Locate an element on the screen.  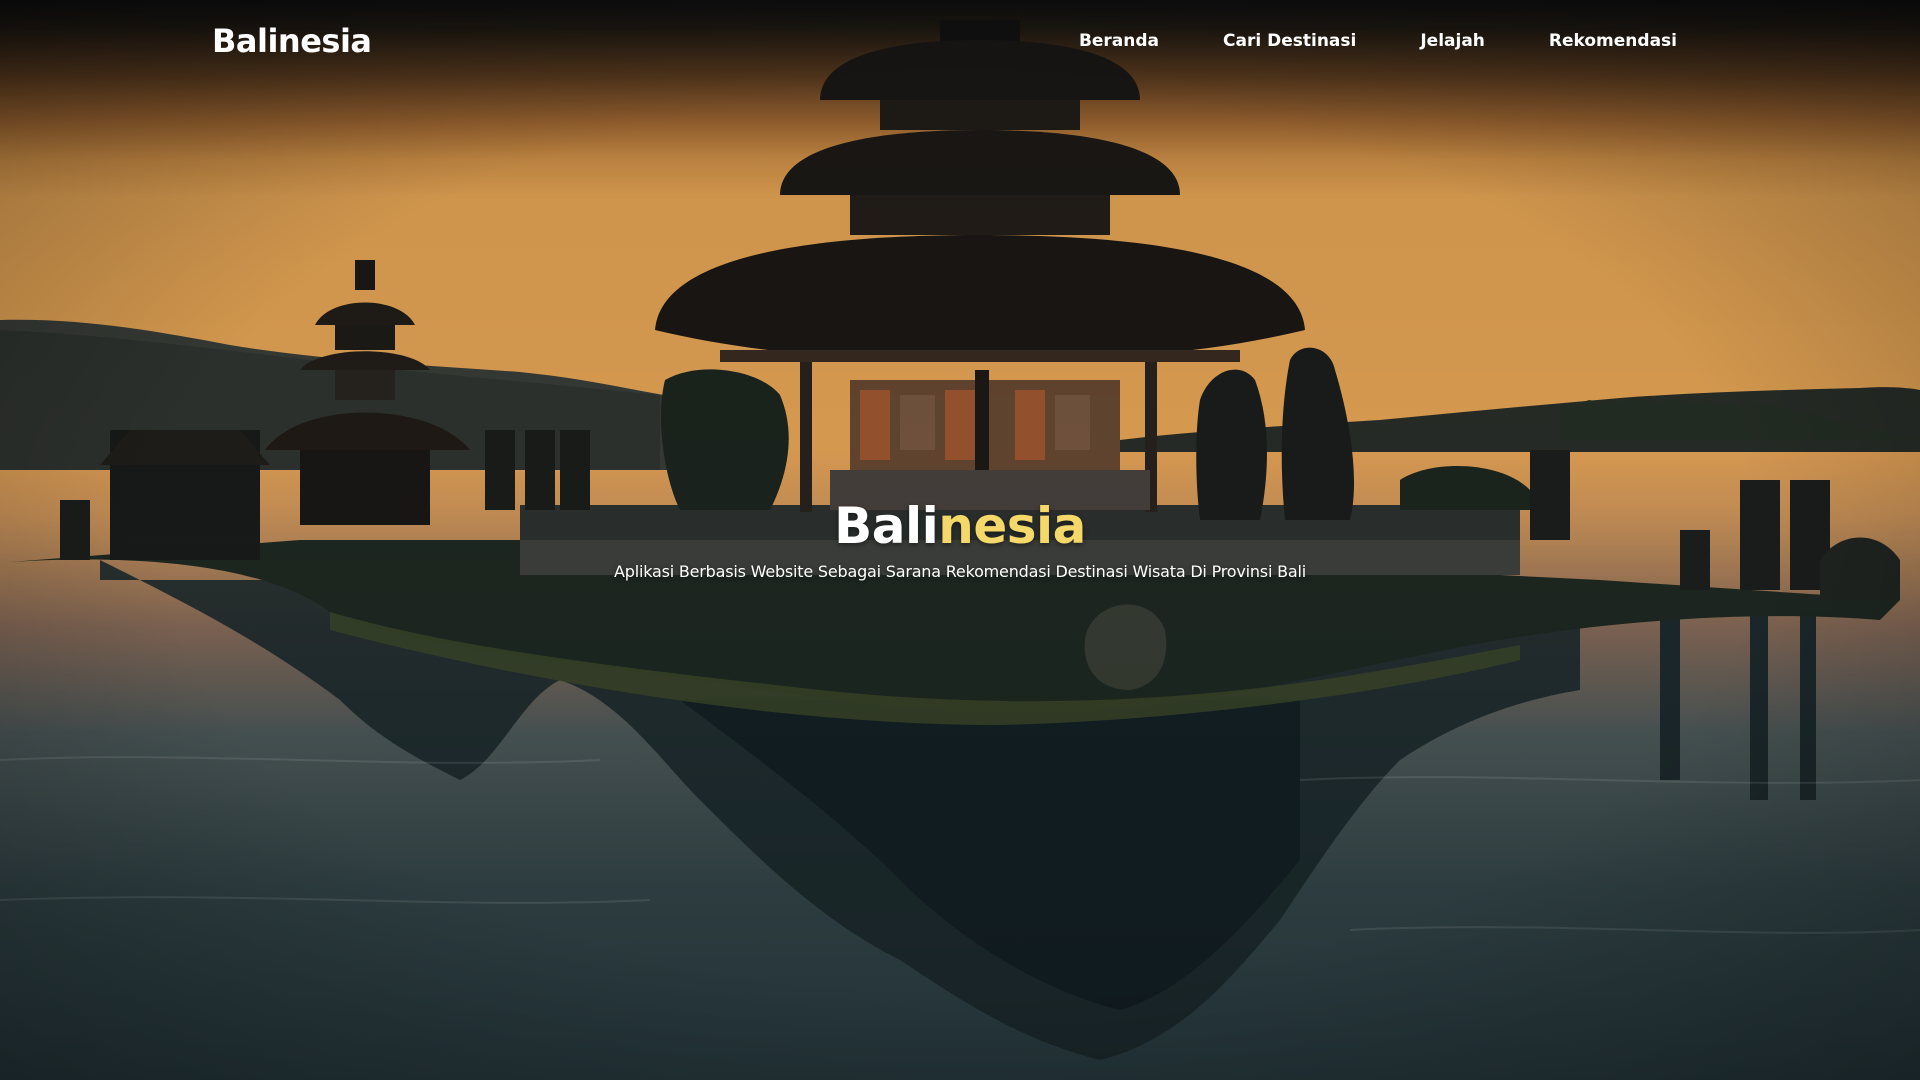
nav-item-jelajah: Jelajah is located at coordinates (1452, 41).